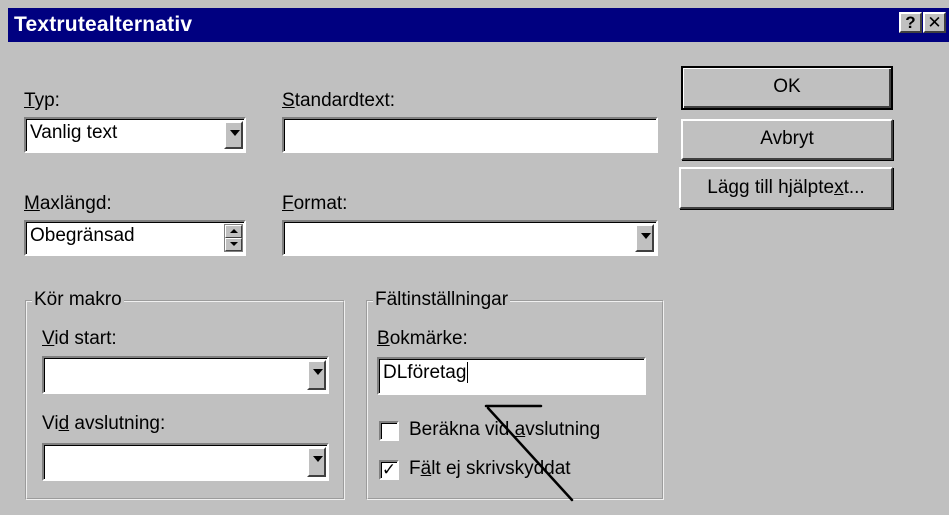  What do you see at coordinates (644, 238) in the screenshot?
I see `format-dropdown-arrow` at bounding box center [644, 238].